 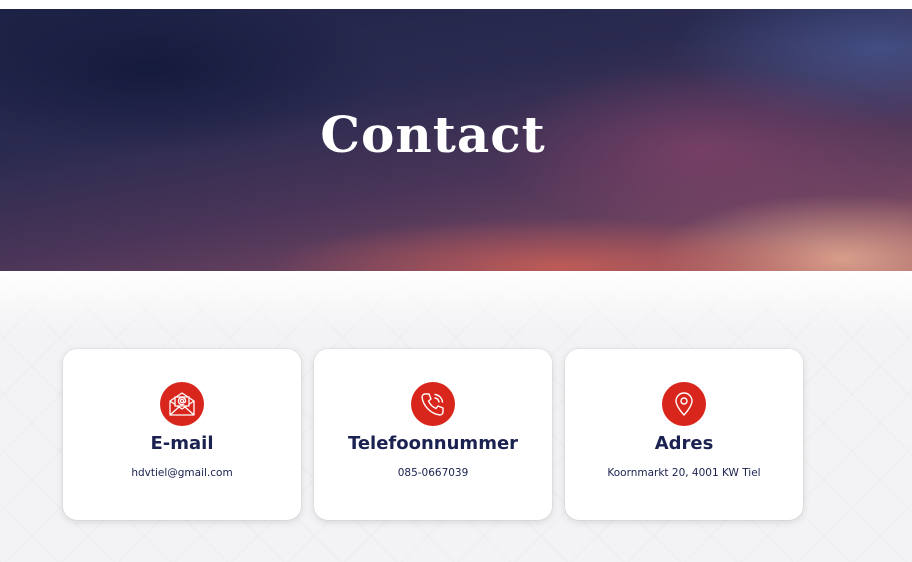 What do you see at coordinates (182, 473) in the screenshot?
I see `email-value: hdvtiel@gmail.com` at bounding box center [182, 473].